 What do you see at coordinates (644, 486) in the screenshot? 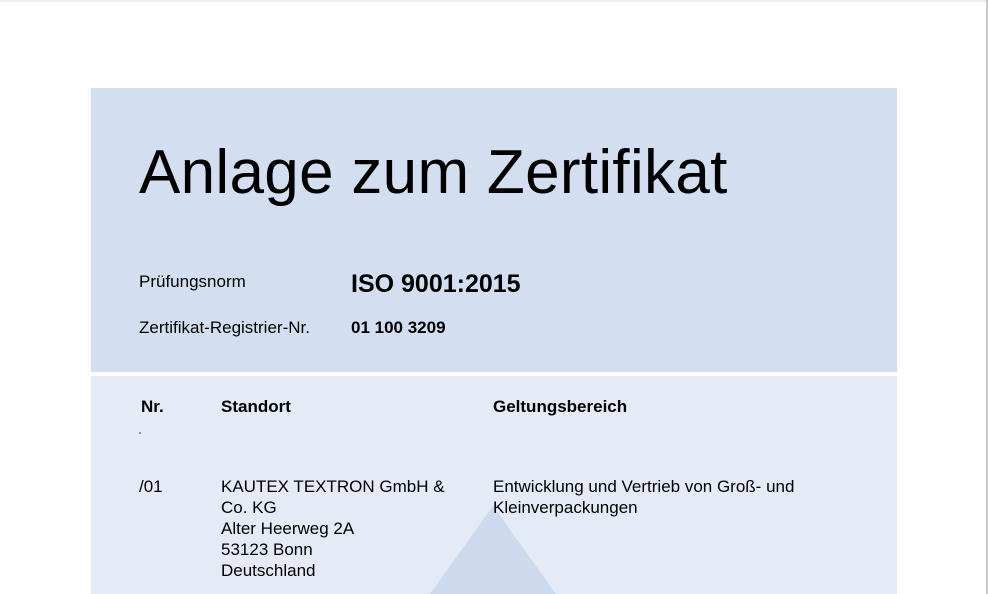
I see `geltungsbereich-line-1: Entwicklung und Vertrieb von Groß- und` at bounding box center [644, 486].